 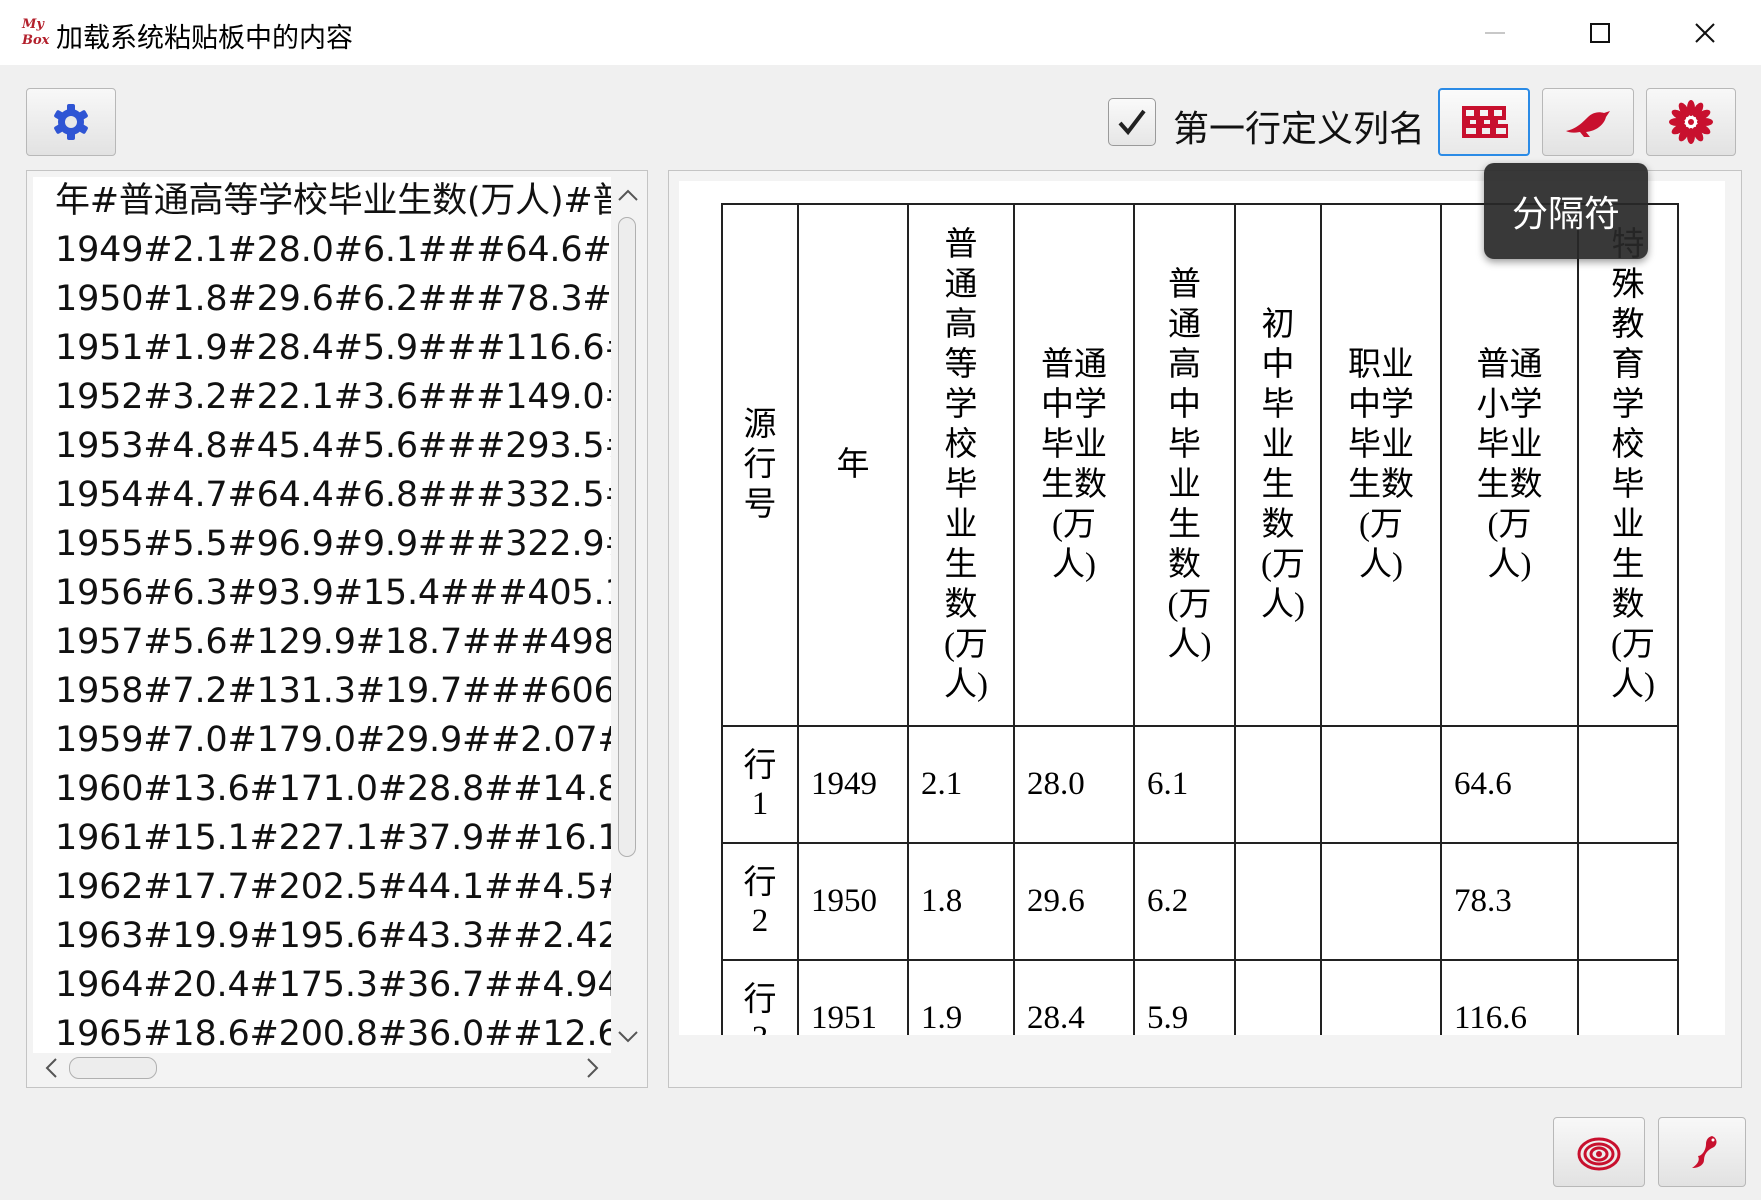 What do you see at coordinates (333, 838) in the screenshot?
I see `clipboard-text-line: 1961#15.1#227.1#37.9##16.12#` at bounding box center [333, 838].